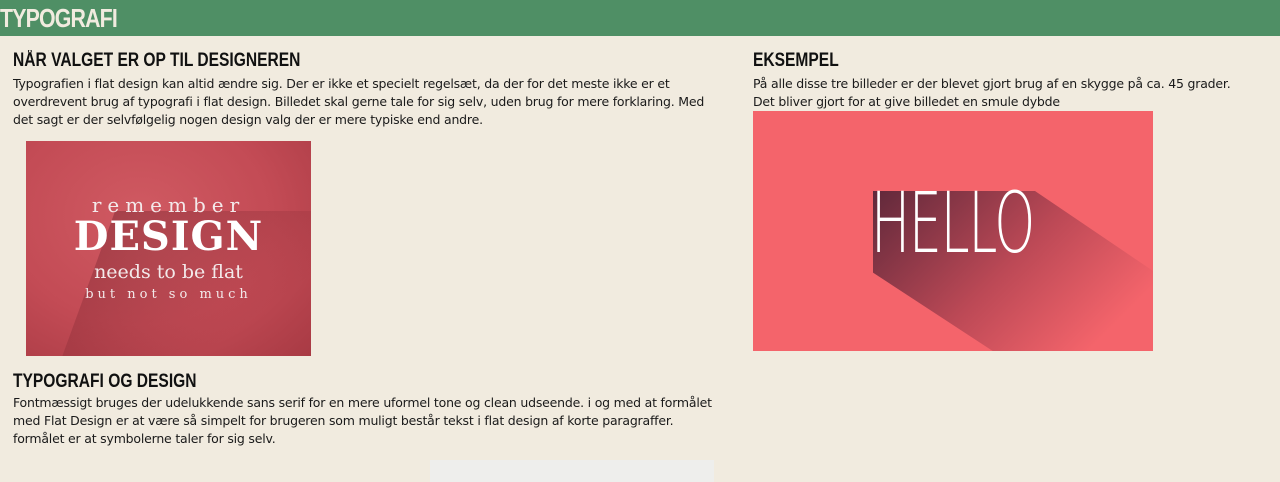  What do you see at coordinates (796, 60) in the screenshot?
I see `section-heading-eksempel: EKSEMPEL` at bounding box center [796, 60].